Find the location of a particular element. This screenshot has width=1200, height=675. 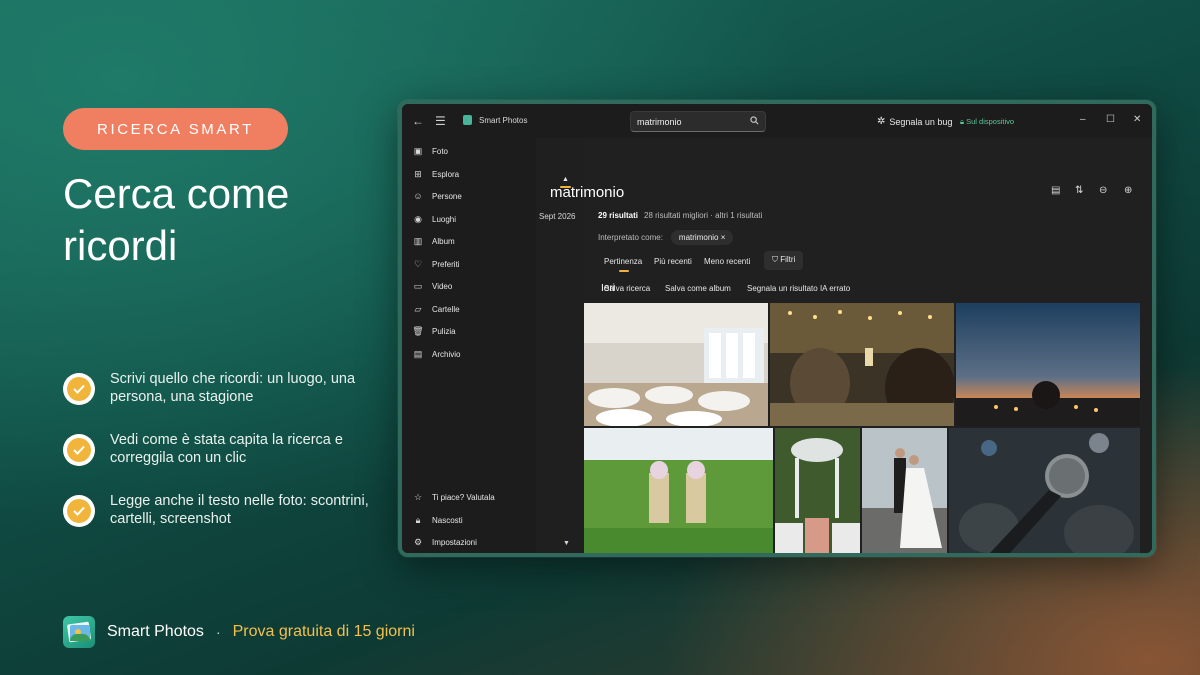

zoom-out-icon: ⊖ is located at coordinates (1103, 190).